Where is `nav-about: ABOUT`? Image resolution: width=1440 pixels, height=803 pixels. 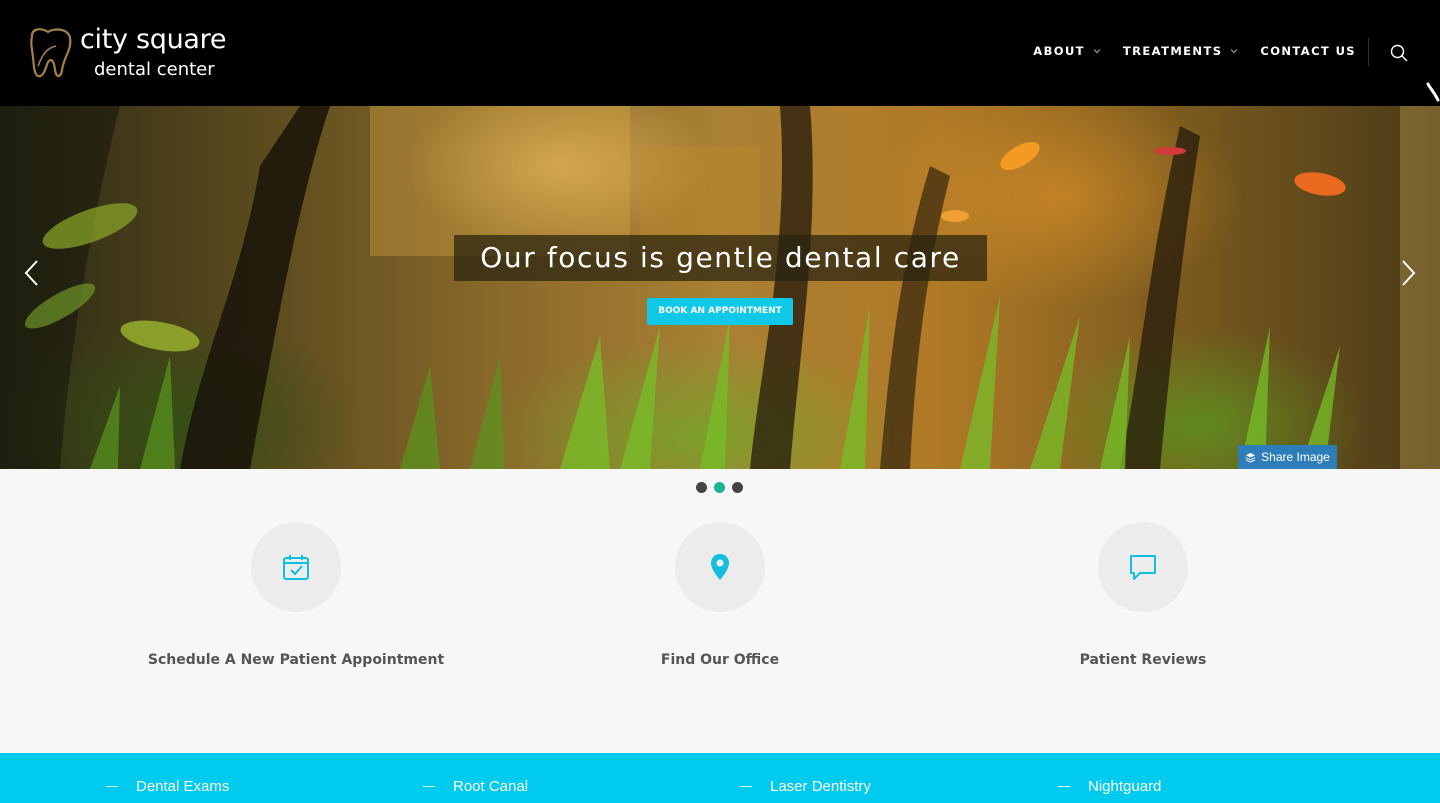
nav-about: ABOUT is located at coordinates (1067, 51).